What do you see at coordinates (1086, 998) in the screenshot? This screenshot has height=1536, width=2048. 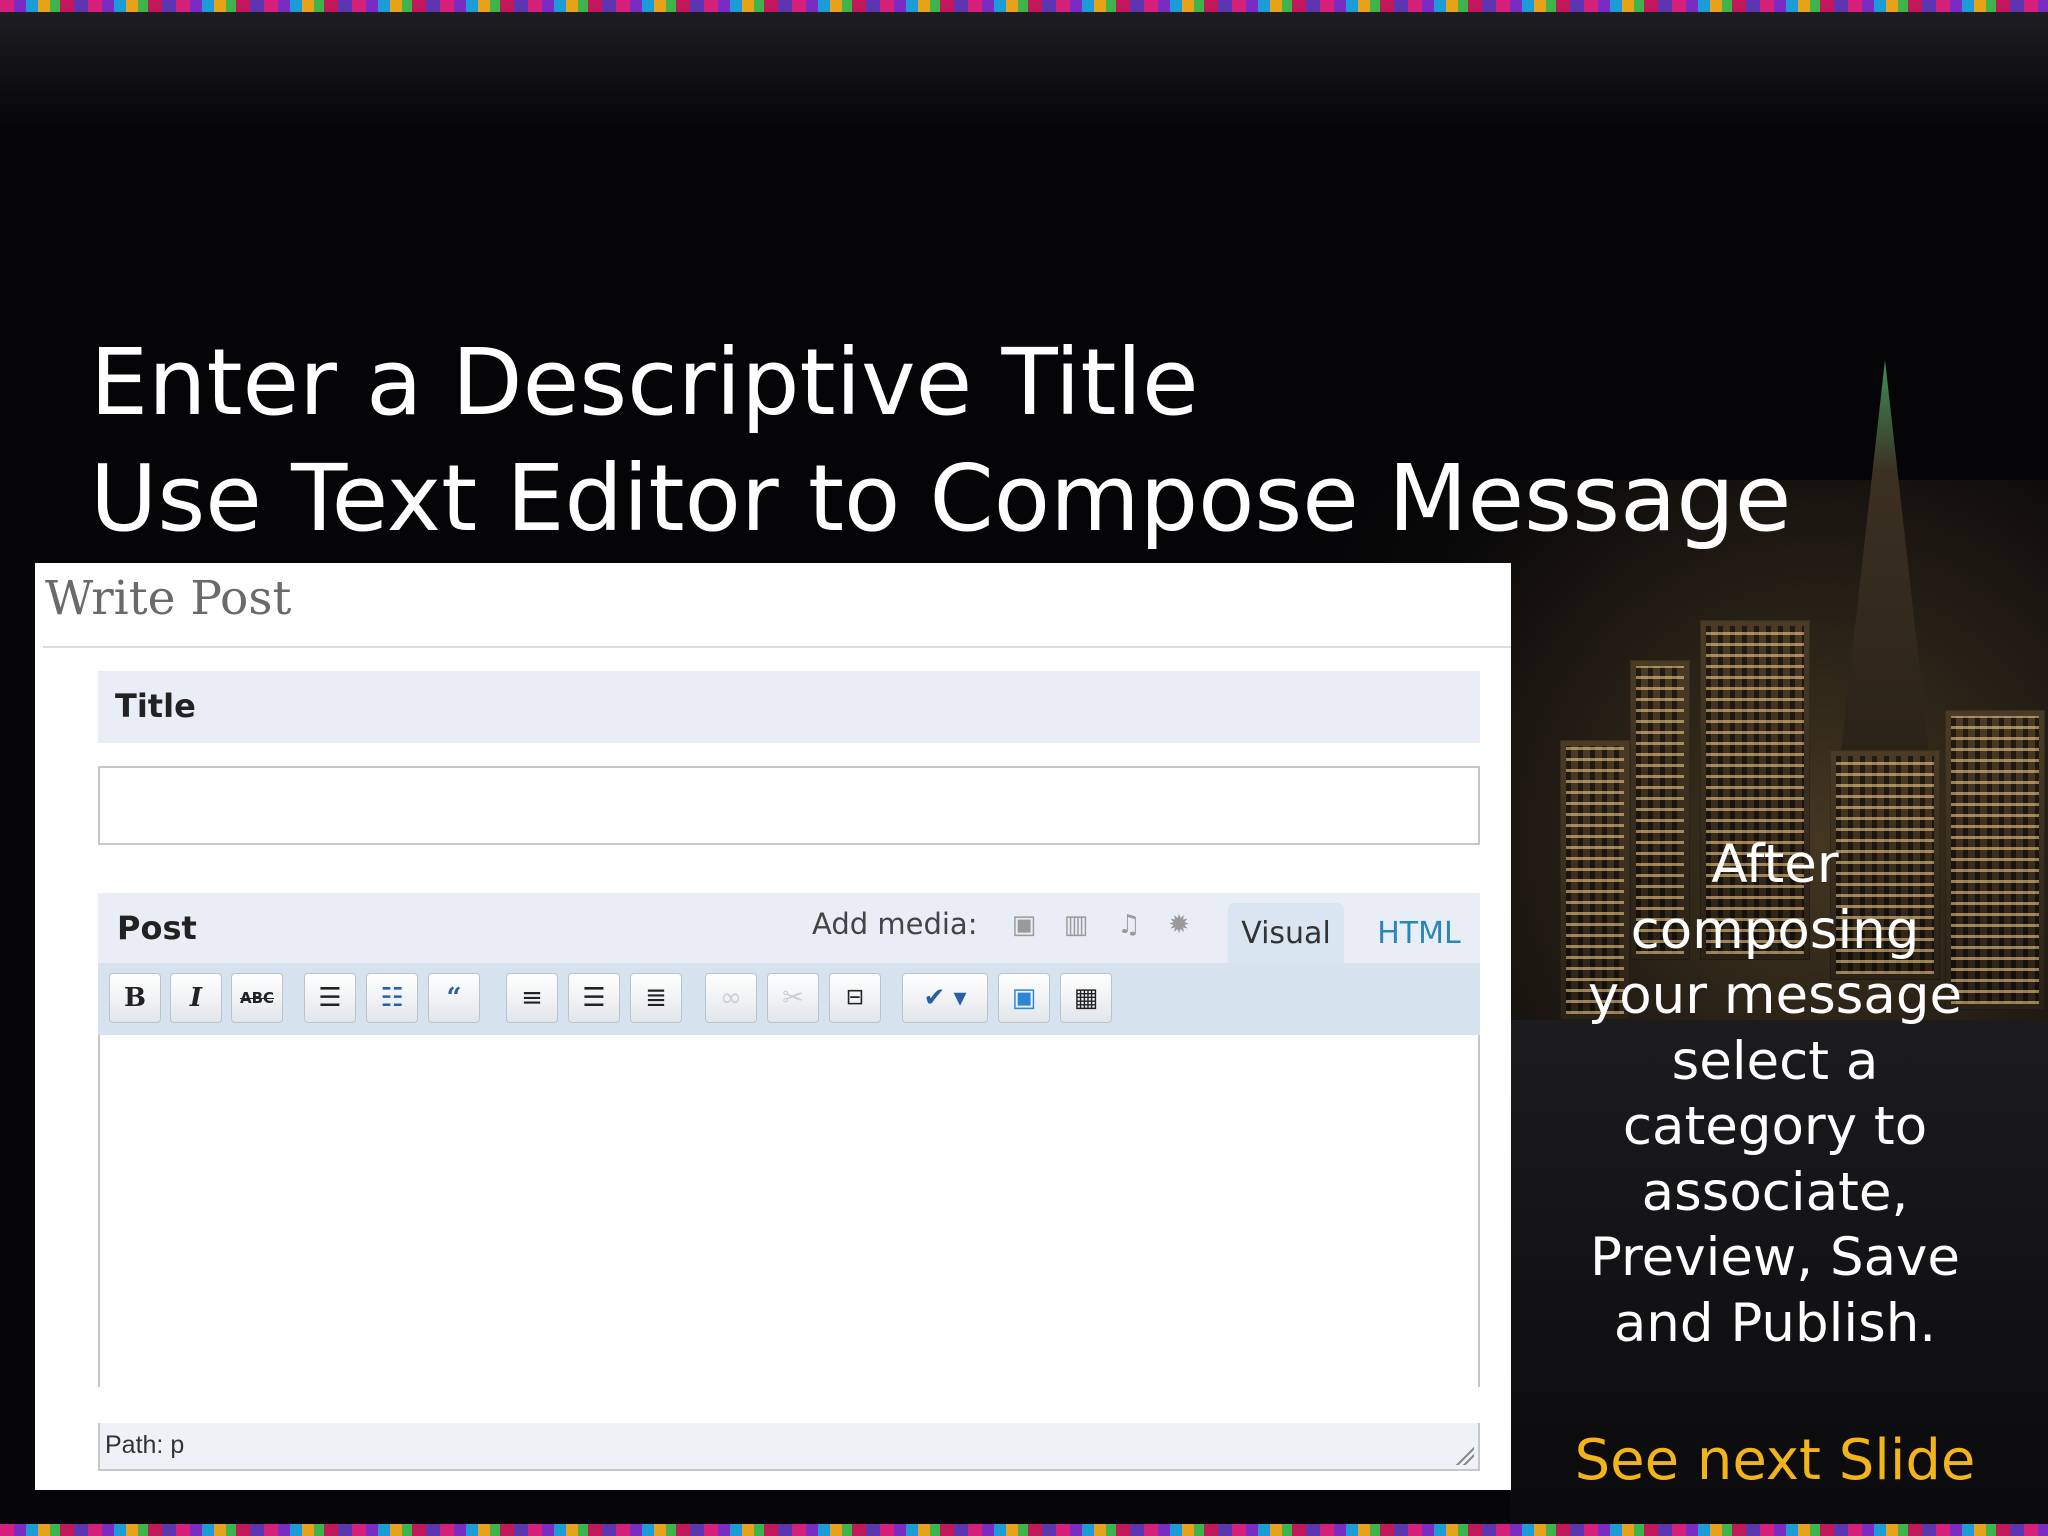 I see `kitchen-sink-icon: ▦` at bounding box center [1086, 998].